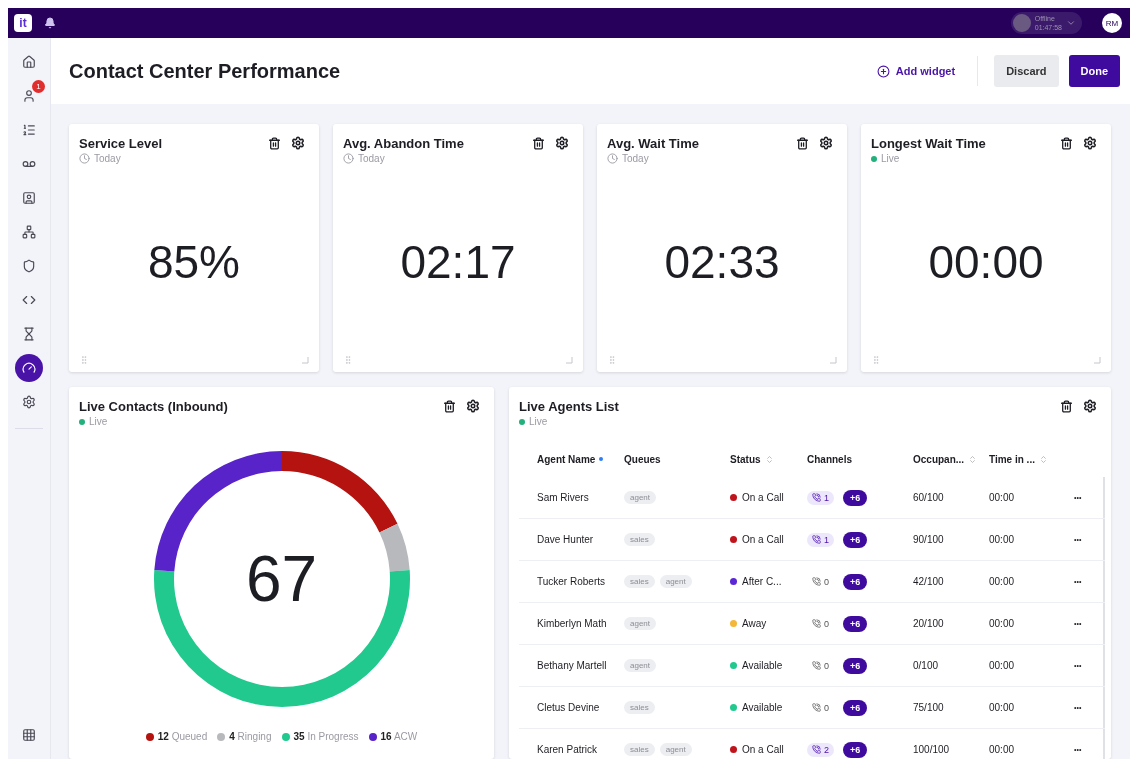 The height and width of the screenshot is (759, 1130). What do you see at coordinates (916, 71) in the screenshot?
I see `add-widget-button: Add widget` at bounding box center [916, 71].